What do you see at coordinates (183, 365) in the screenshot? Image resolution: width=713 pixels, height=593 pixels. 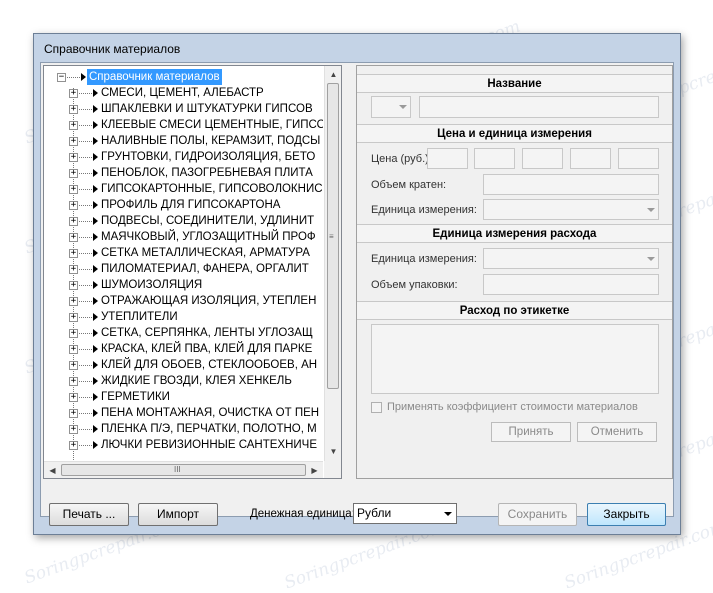 I see `tree-item: + КЛЕЙ ДЛЯ ОБОЕВ, СТЕКЛООБОЕВ, АН` at bounding box center [183, 365].